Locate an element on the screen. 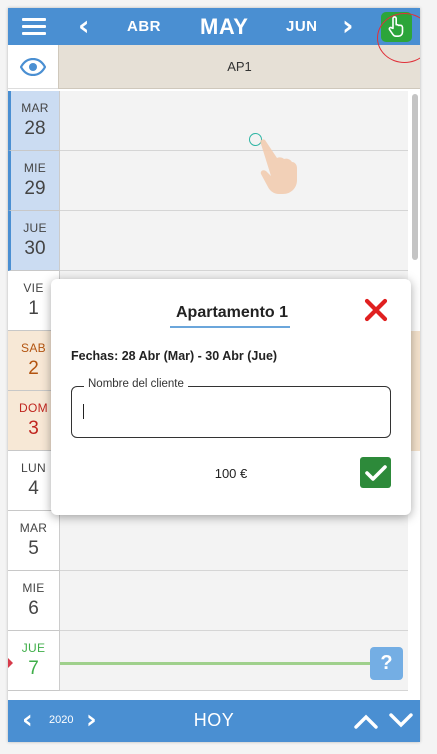 The height and width of the screenshot is (754, 437). close-icon is located at coordinates (376, 310).